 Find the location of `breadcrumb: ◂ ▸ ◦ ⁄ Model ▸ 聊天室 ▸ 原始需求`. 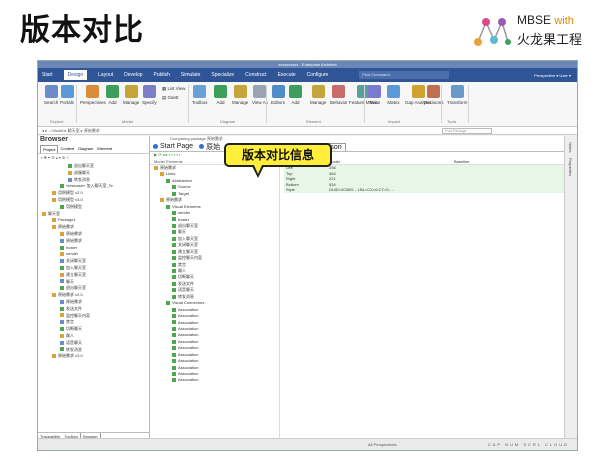

breadcrumb: ◂ ▸ ◦ ⁄ Model ▸ 聊天室 ▸ 原始需求 is located at coordinates (71, 130).